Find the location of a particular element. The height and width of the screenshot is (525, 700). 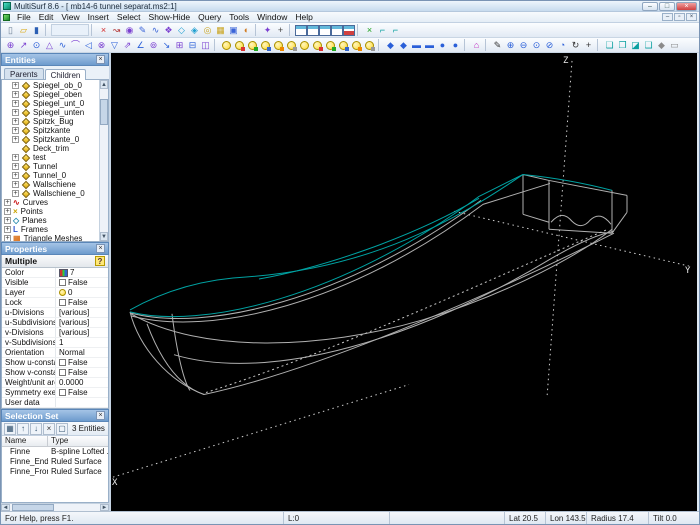

background-icon: ▭ is located at coordinates (674, 45).